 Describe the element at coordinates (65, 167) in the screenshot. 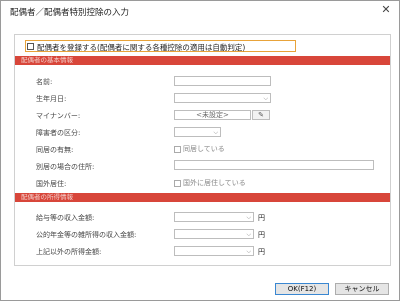

I see `separate-address-label: 別居の場合の住所:` at that location.